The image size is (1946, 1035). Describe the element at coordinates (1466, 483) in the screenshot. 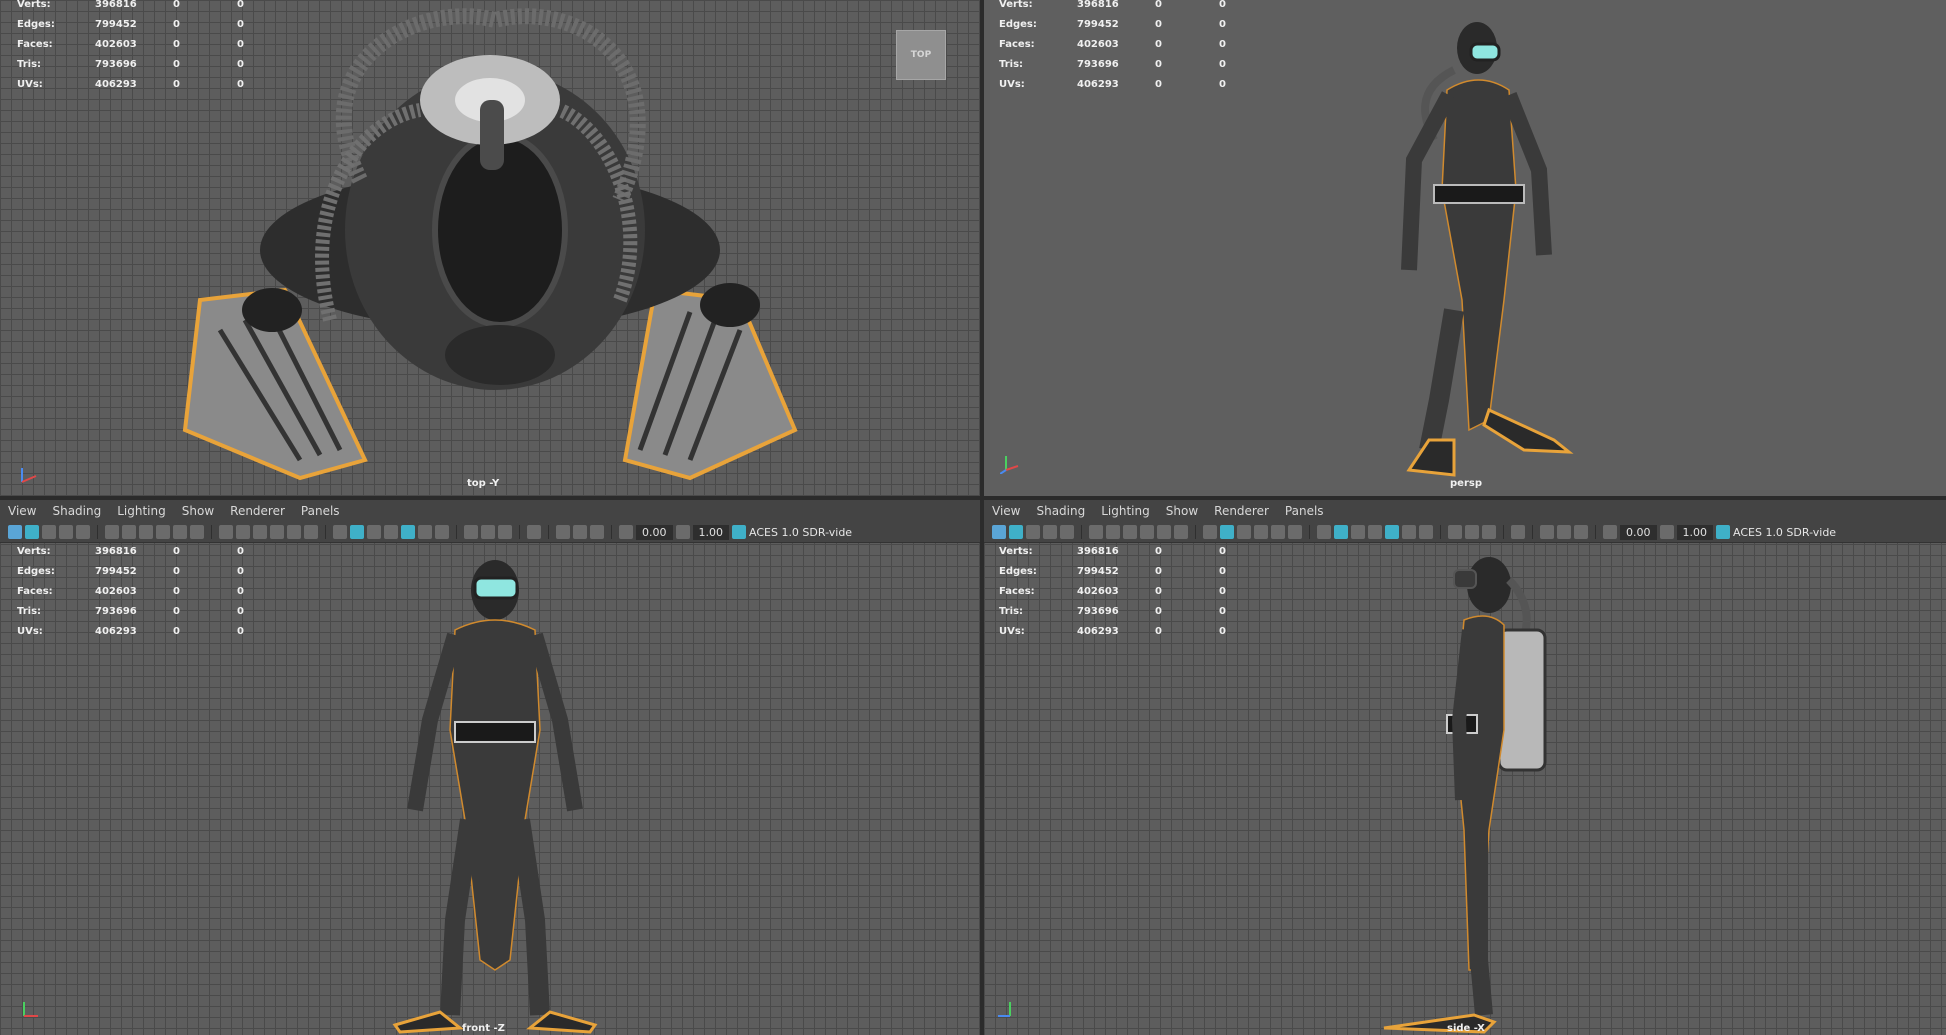

I see `camera-label: persp` at that location.